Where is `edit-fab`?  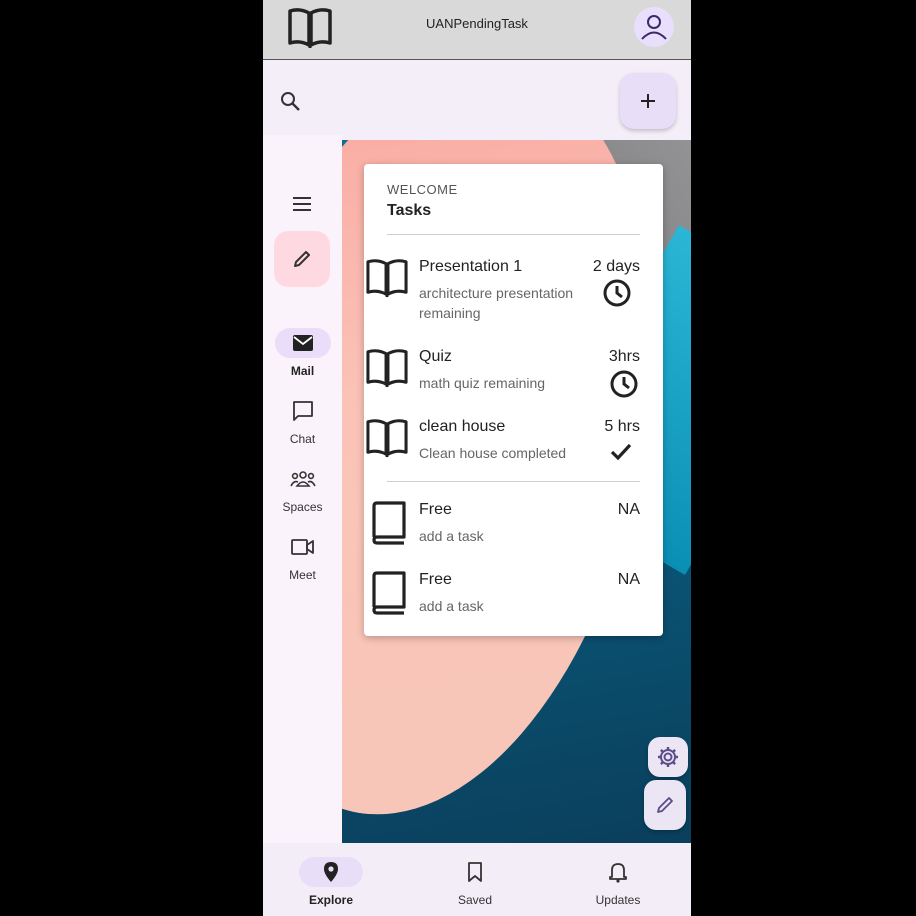 edit-fab is located at coordinates (665, 805).